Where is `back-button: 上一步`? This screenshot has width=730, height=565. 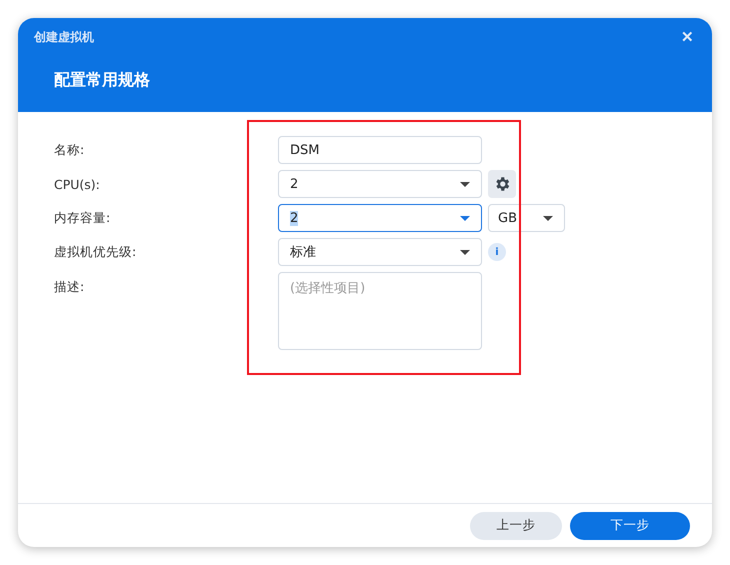
back-button: 上一步 is located at coordinates (516, 526).